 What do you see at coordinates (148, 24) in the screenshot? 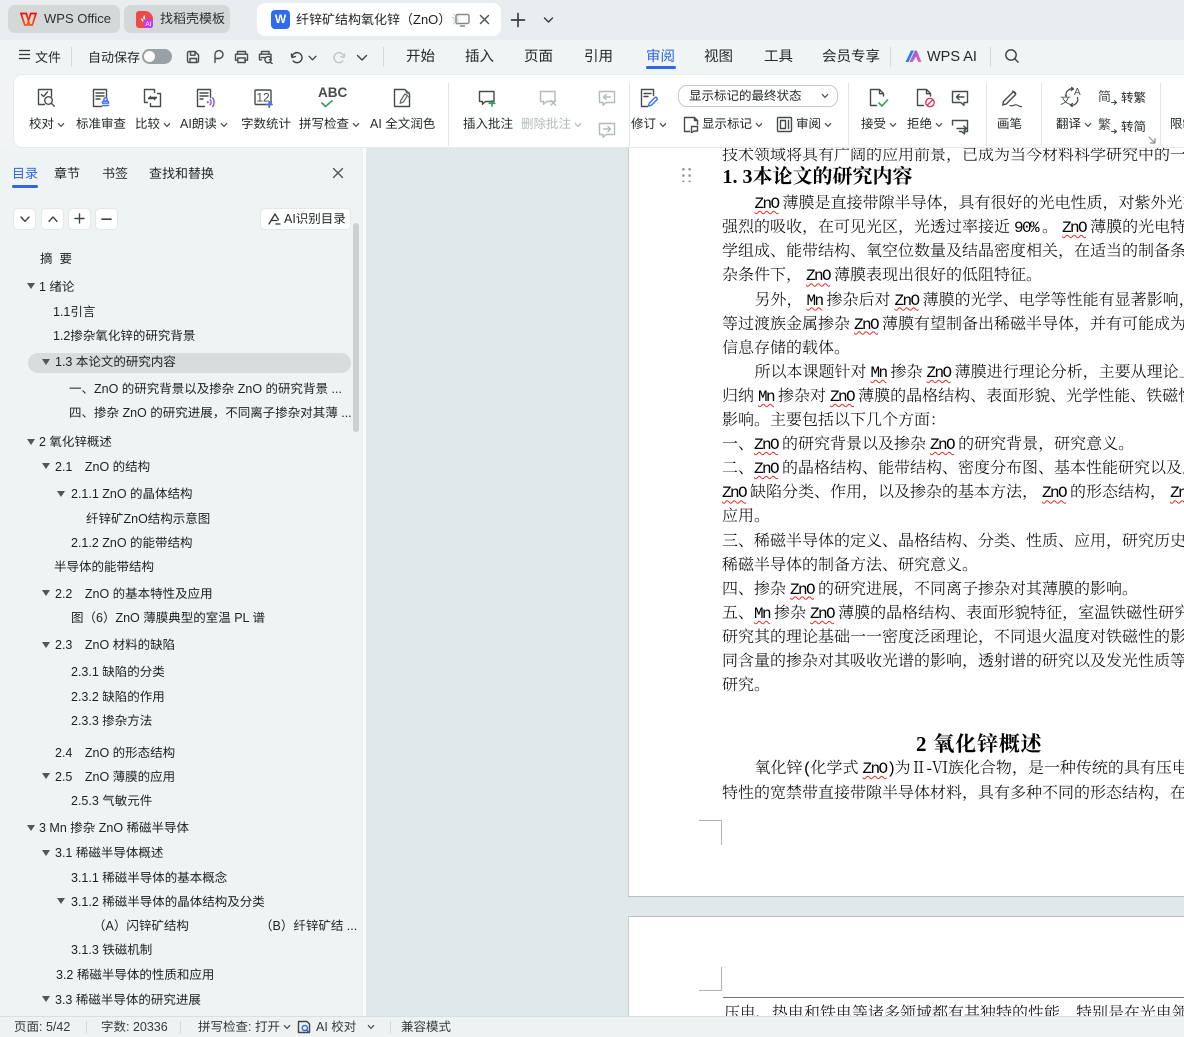
I see `svg-text: AI` at bounding box center [148, 24].